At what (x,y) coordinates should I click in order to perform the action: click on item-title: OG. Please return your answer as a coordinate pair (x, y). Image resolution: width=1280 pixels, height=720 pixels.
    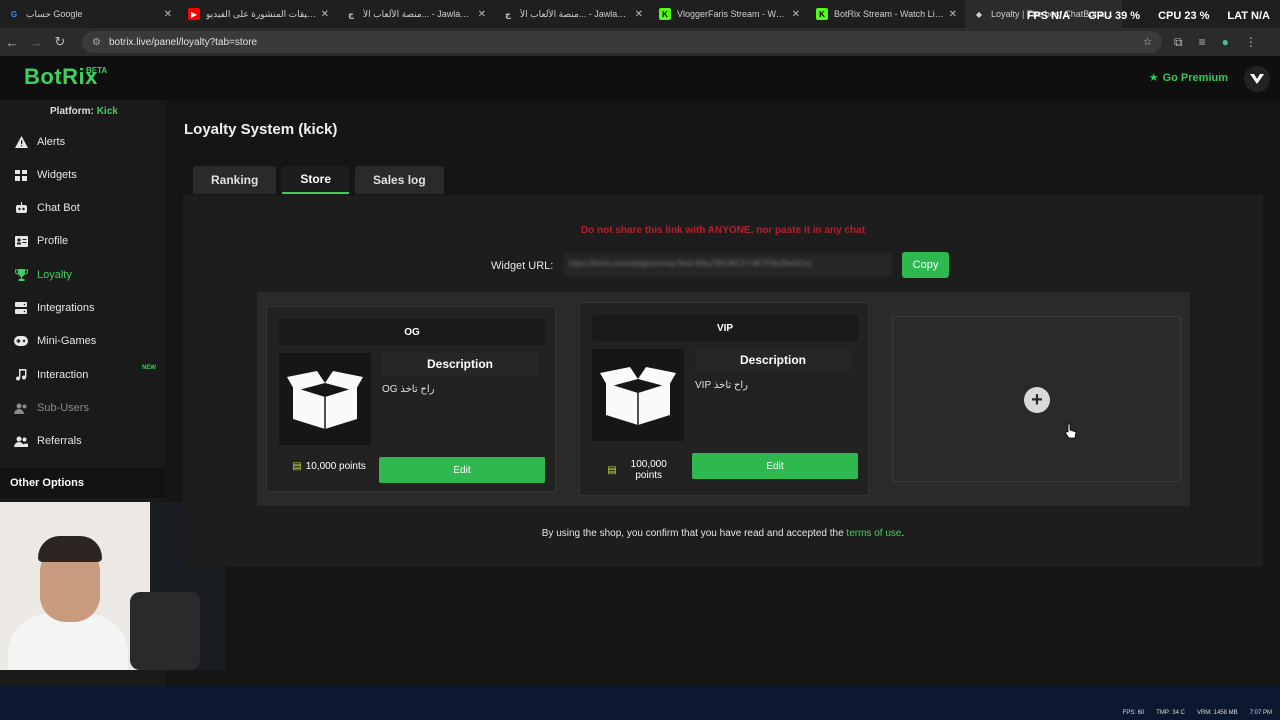
    Looking at the image, I should click on (412, 332).